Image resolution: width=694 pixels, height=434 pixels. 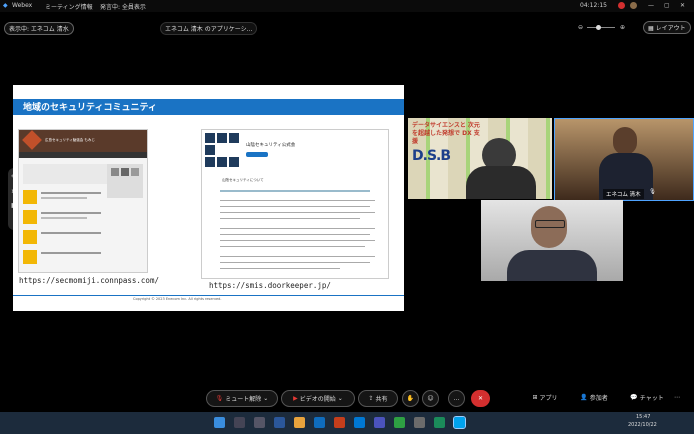 I want to click on start-video-button: ▶ ビデオの開始 ⌄, so click(x=318, y=398).